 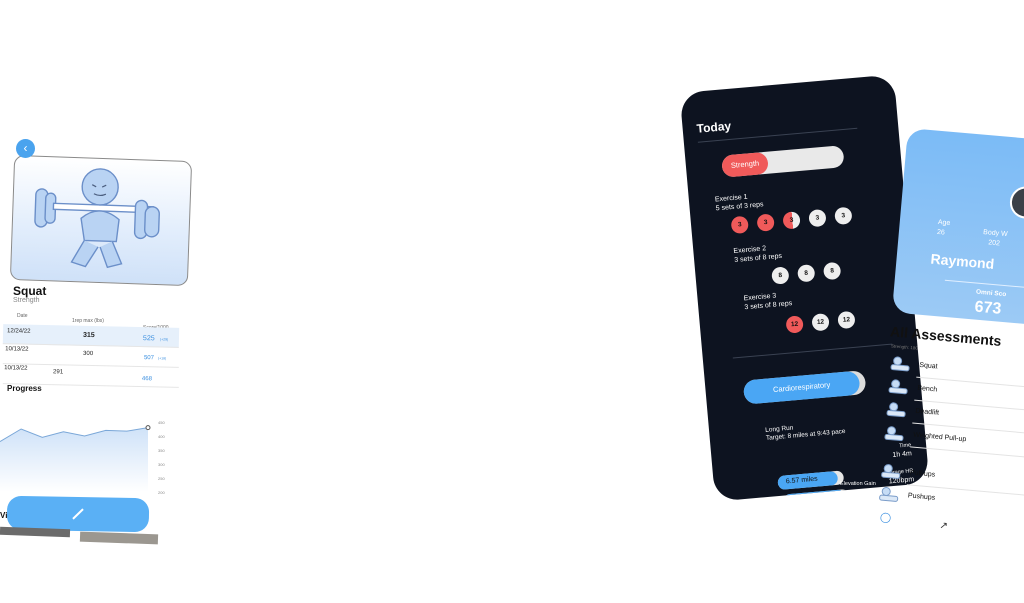 I want to click on exercise-category: Strength, so click(x=26, y=300).